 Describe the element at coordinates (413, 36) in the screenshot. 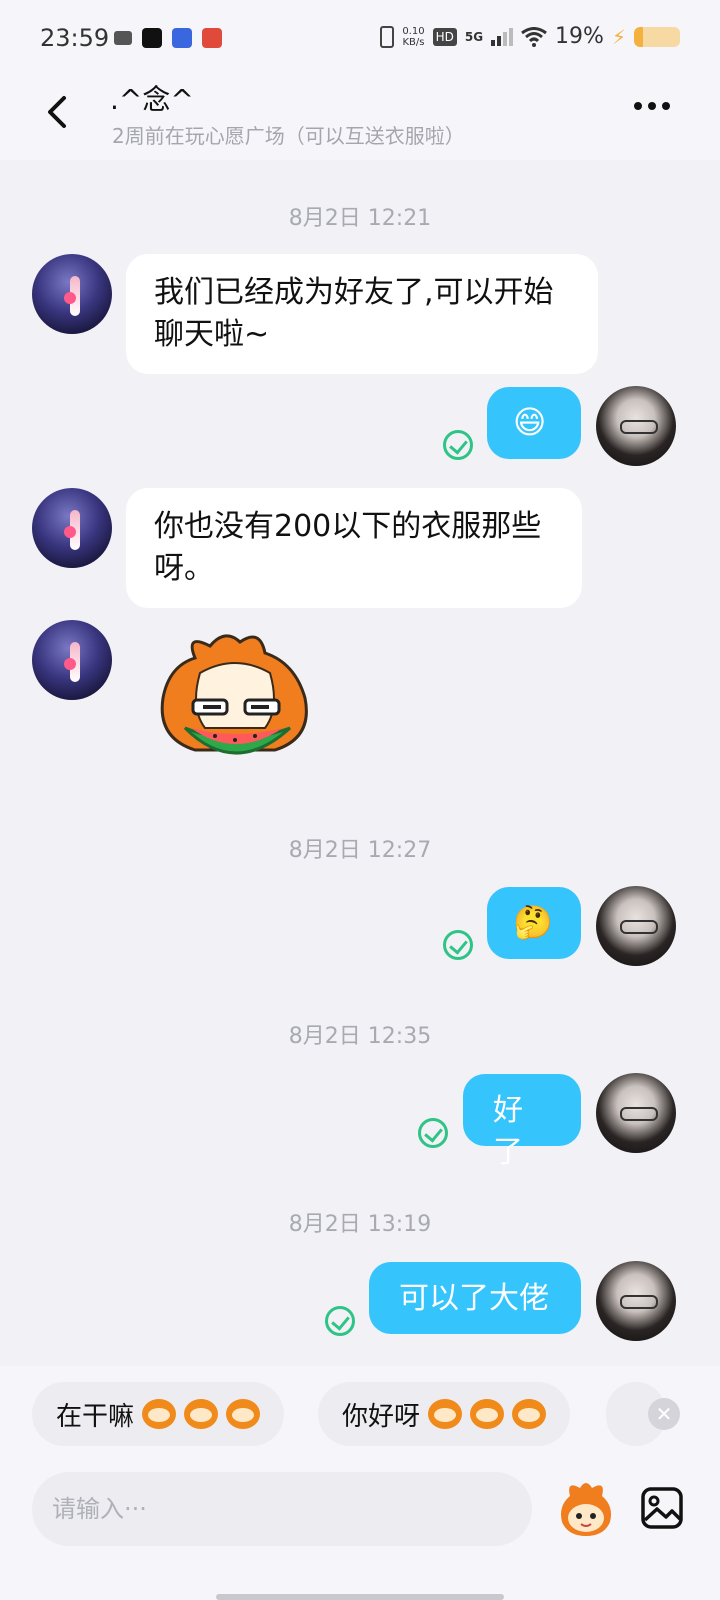

I see `net-speed: 0.10 KB/s` at that location.